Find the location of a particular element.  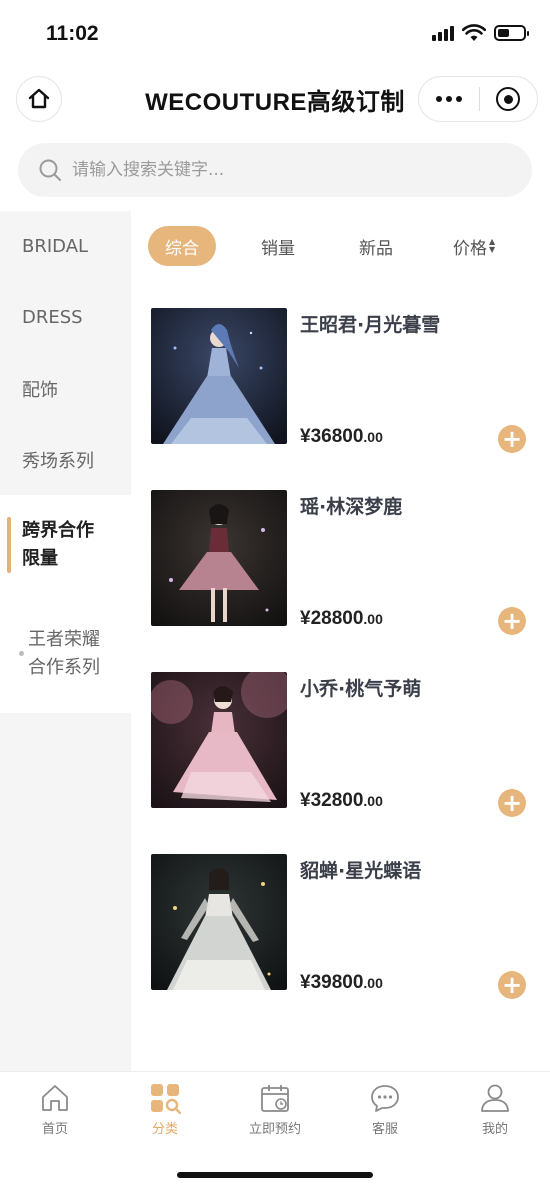

product-name: 瑶·林深梦鹿 is located at coordinates (351, 507).